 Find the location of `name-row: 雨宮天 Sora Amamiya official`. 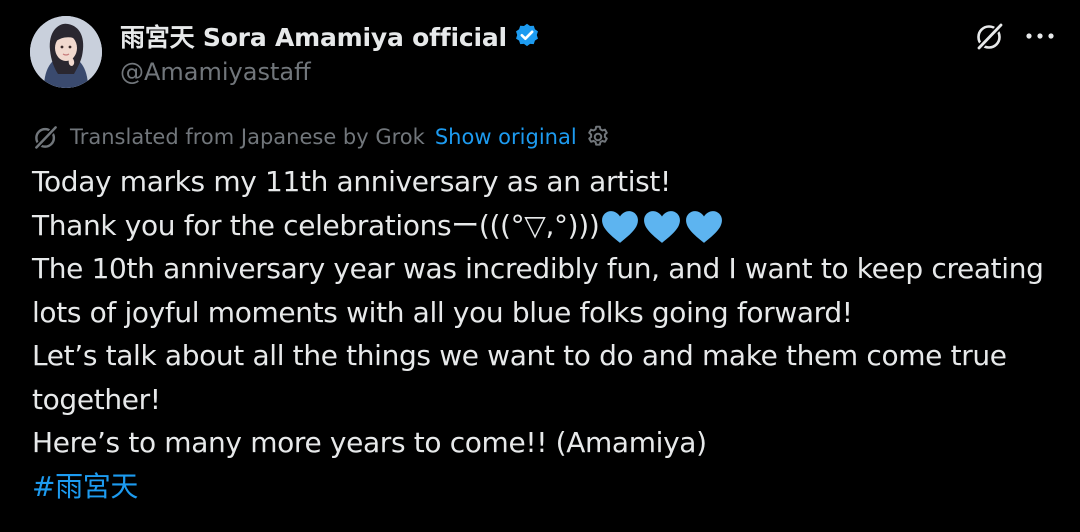

name-row: 雨宮天 Sora Amamiya official is located at coordinates (330, 36).